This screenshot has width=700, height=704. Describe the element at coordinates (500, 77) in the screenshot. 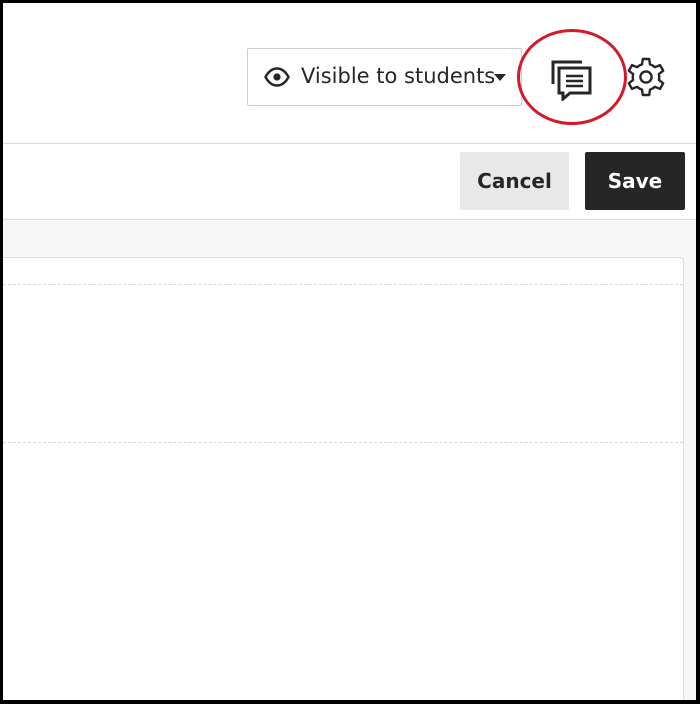

I see `caret-down-icon` at that location.